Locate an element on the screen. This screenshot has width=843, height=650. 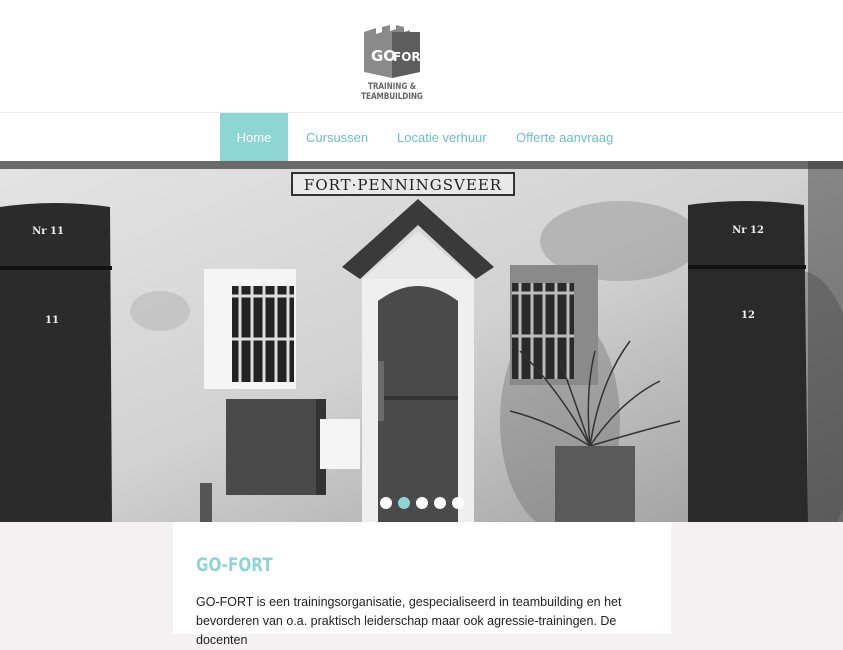
fort-sign-text: FORT·PENNINGSVEER is located at coordinates (403, 185).